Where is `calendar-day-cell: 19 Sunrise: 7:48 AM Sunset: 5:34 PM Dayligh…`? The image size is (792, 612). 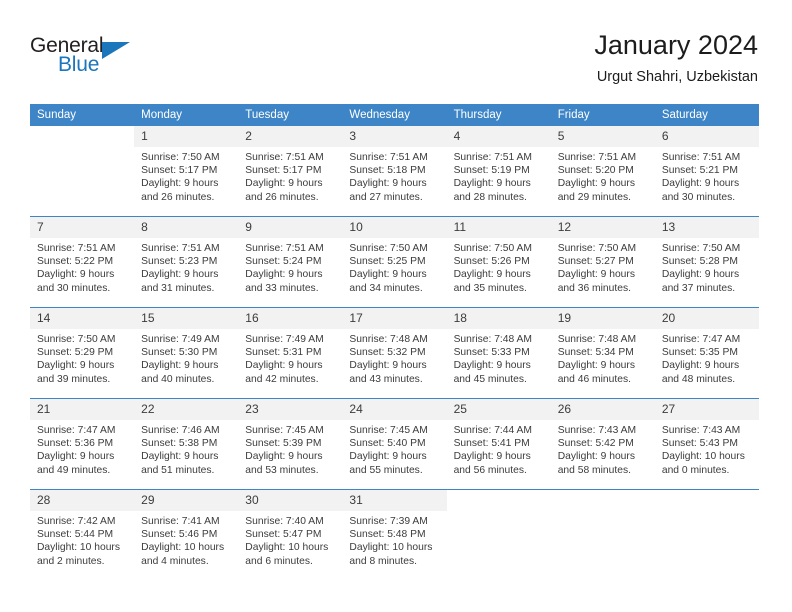
calendar-day-cell: 19 Sunrise: 7:48 AM Sunset: 5:34 PM Dayligh… is located at coordinates (602, 353).